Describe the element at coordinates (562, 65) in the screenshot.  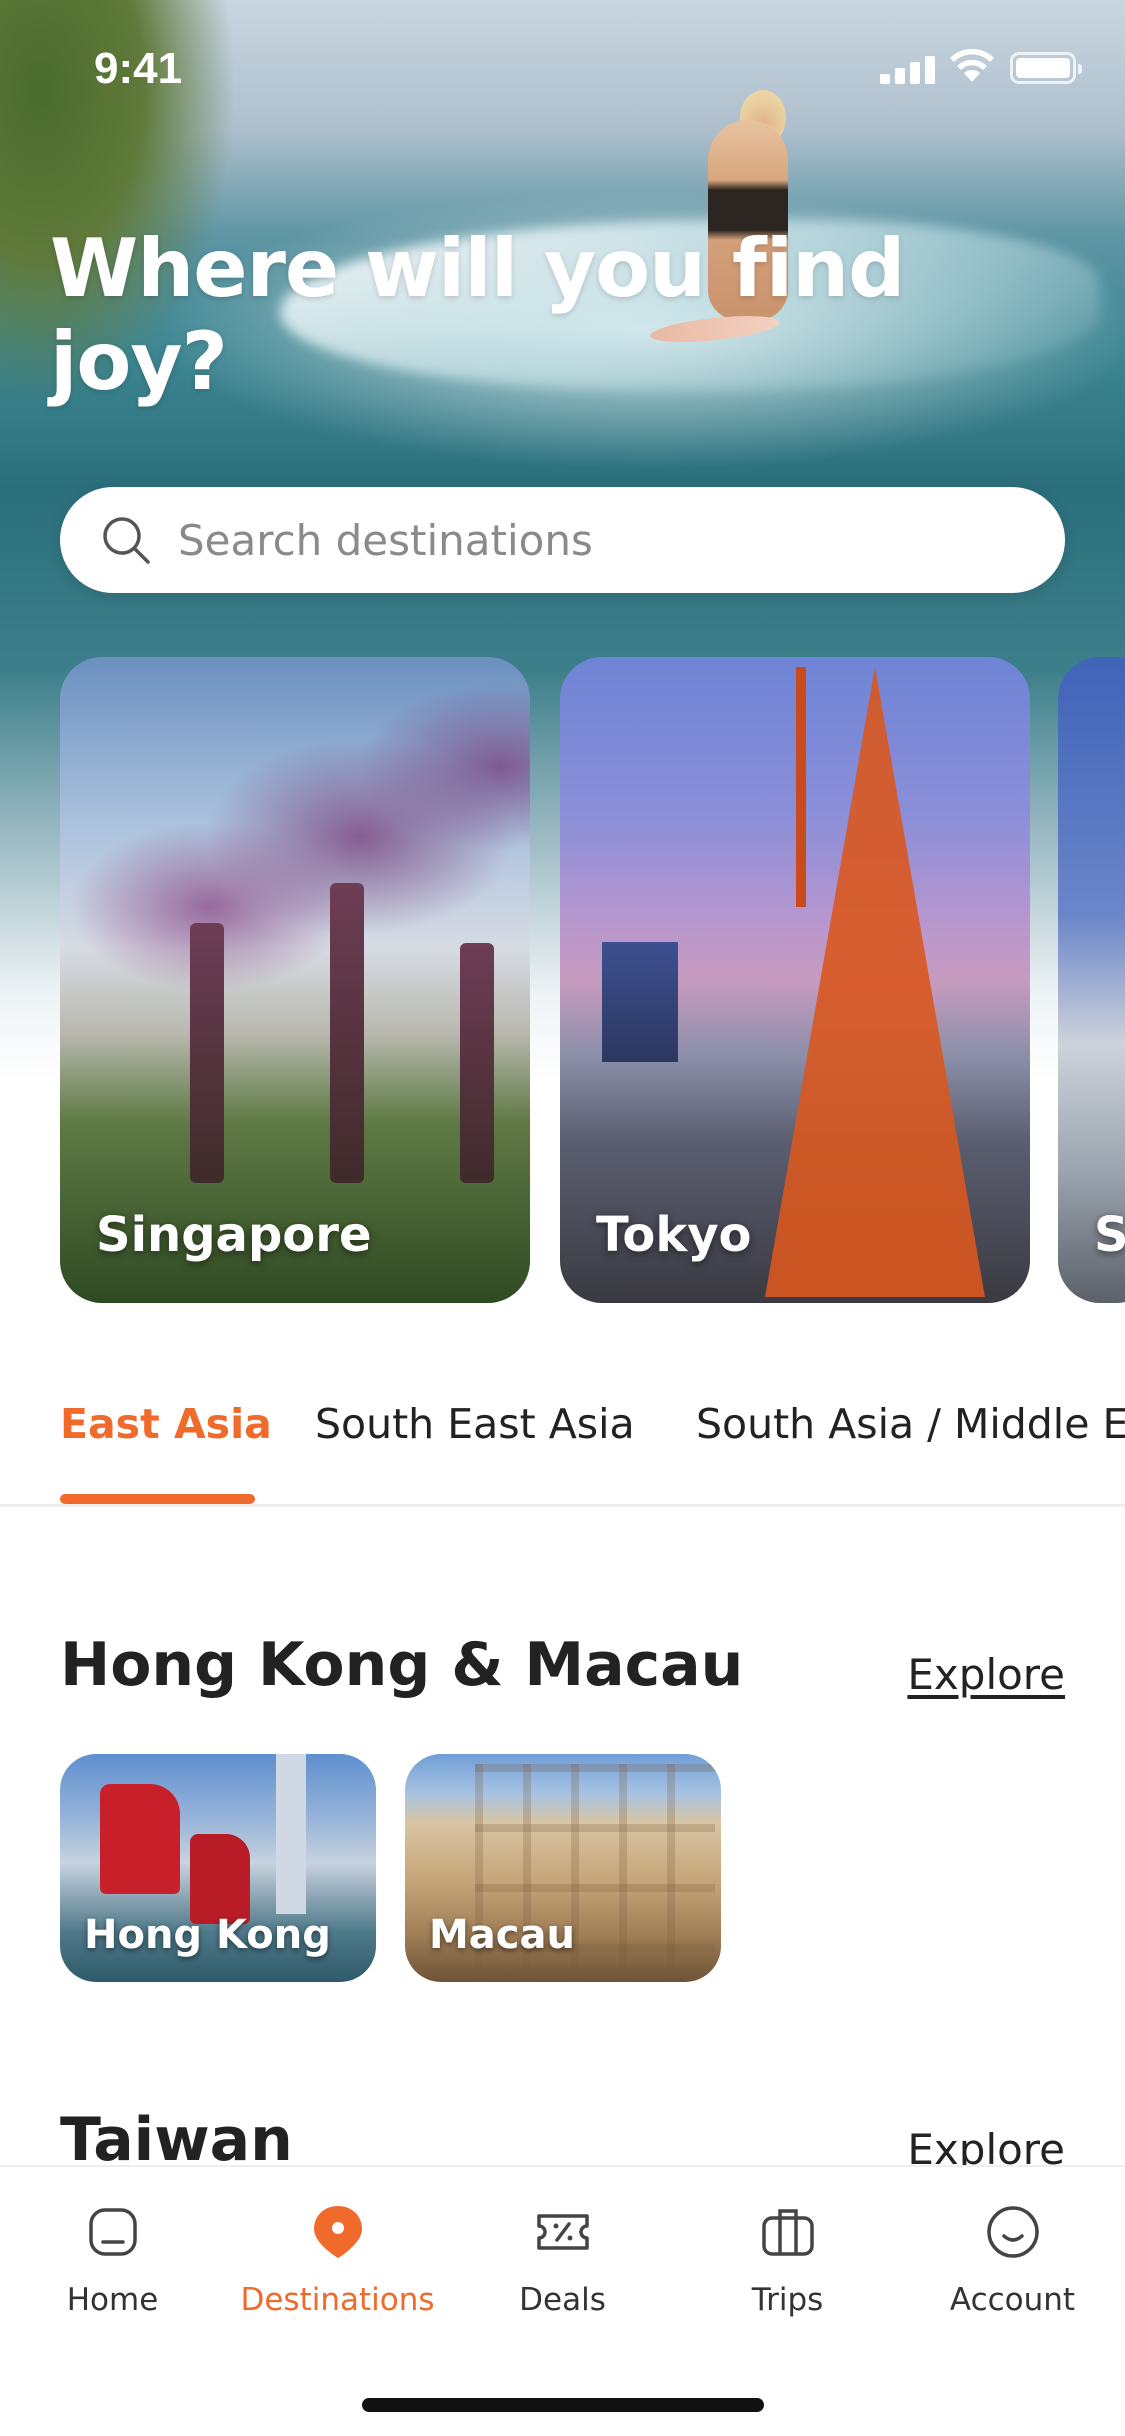
I see `status-bar: 9:41` at that location.